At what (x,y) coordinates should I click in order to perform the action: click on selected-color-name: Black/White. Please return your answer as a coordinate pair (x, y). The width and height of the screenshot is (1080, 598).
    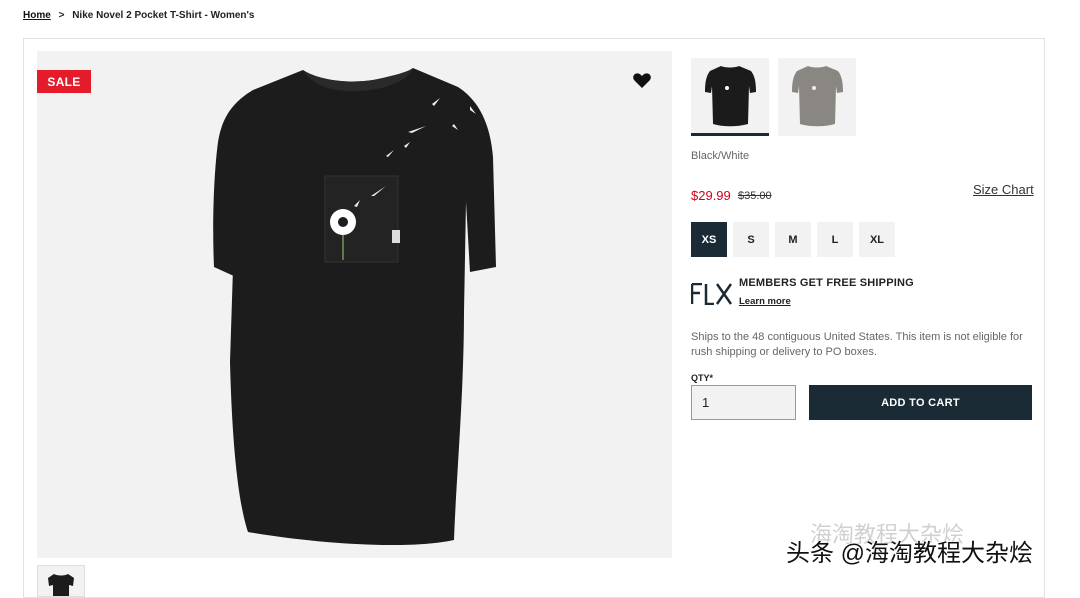
    Looking at the image, I should click on (720, 156).